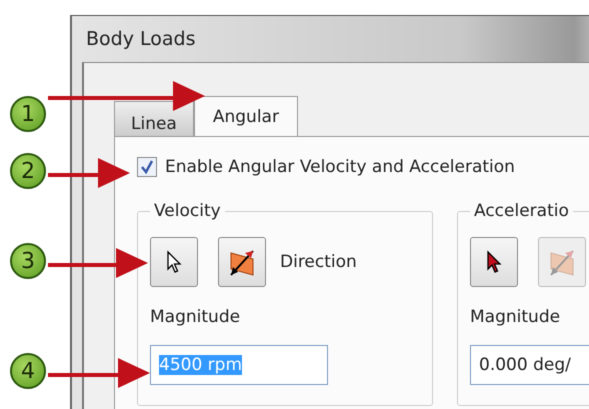  I want to click on callout-number: 2, so click(28, 171).